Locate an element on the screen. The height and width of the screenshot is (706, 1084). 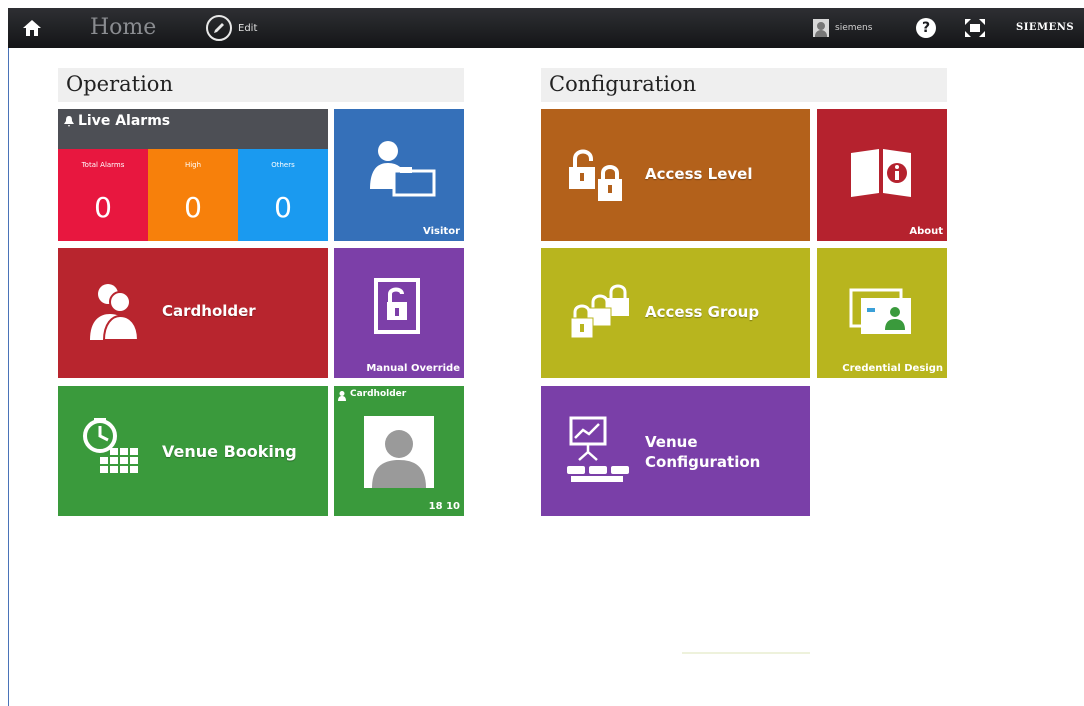
left-border is located at coordinates (8, 377).